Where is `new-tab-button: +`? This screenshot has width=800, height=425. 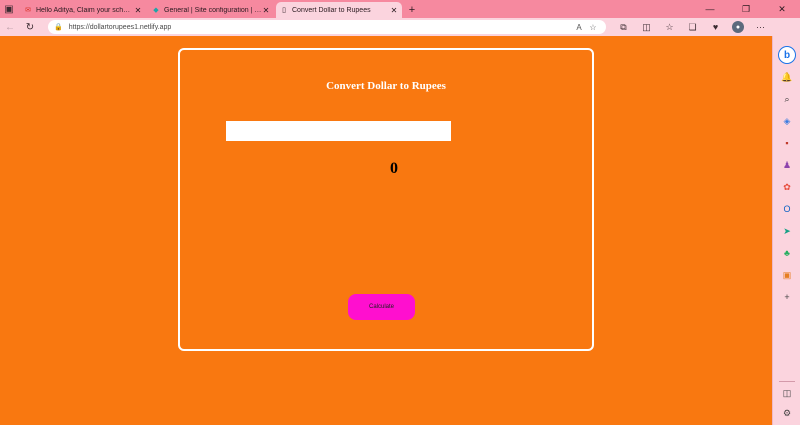
new-tab-button: + is located at coordinates (412, 10).